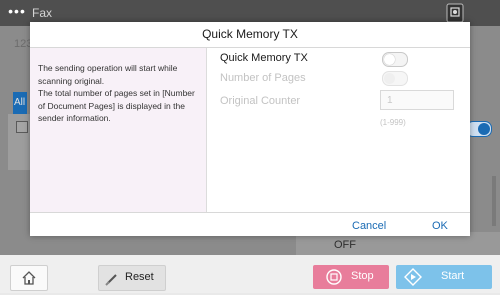 The height and width of the screenshot is (295, 500). Describe the element at coordinates (453, 276) in the screenshot. I see `start-label: Start` at that location.